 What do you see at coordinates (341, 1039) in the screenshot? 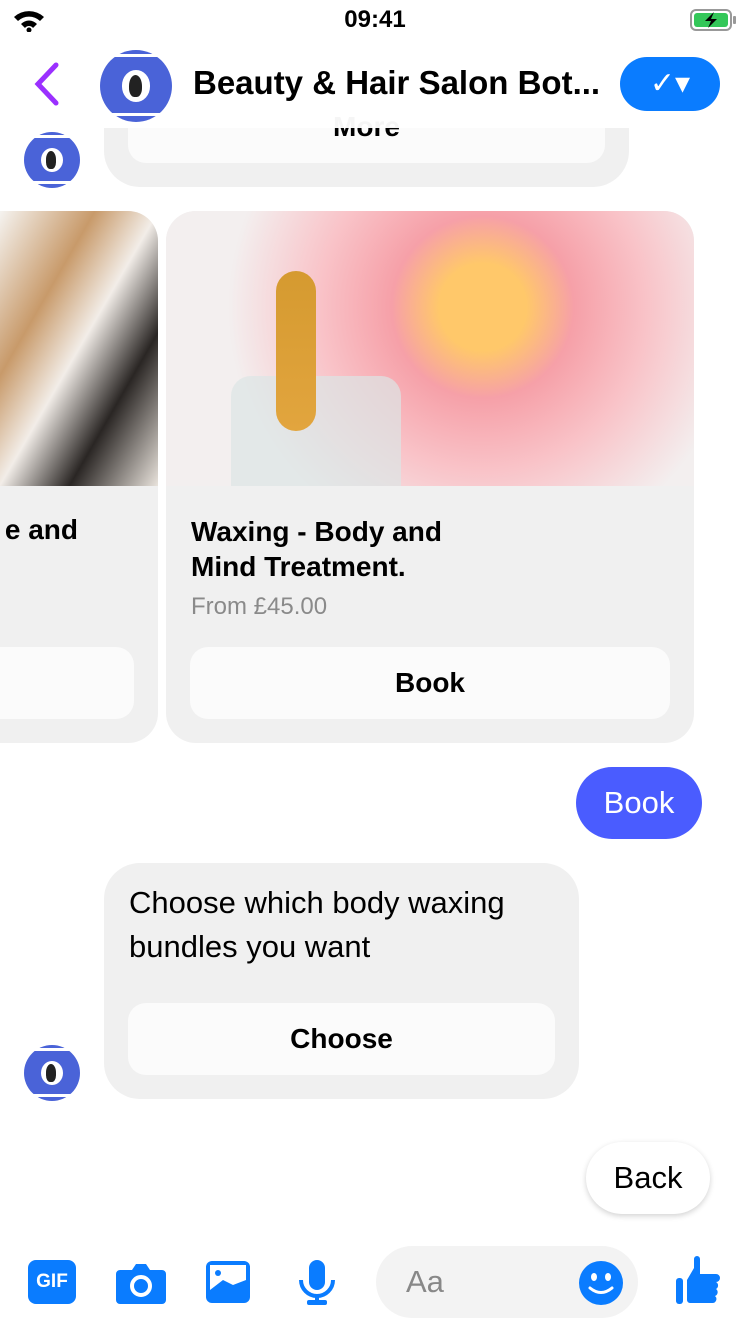
I see `choose-button: Choose` at bounding box center [341, 1039].